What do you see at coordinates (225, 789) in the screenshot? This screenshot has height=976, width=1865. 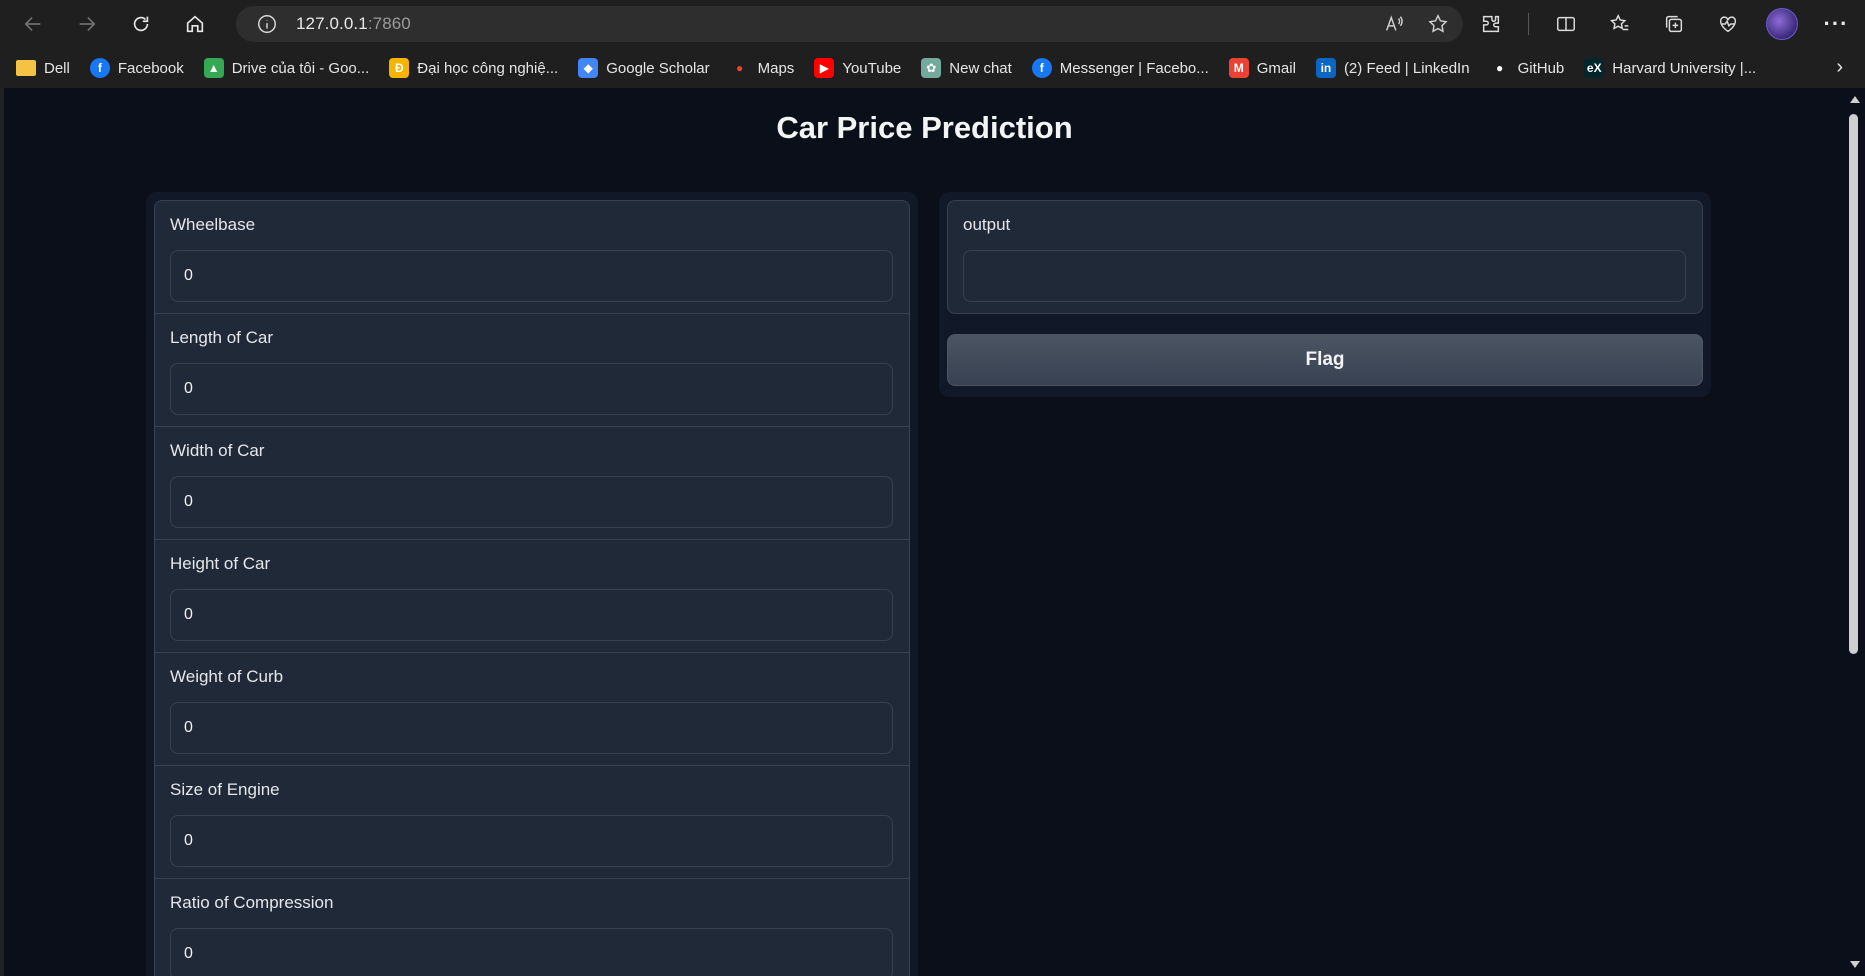 I see `field-label: Size of Engine` at bounding box center [225, 789].